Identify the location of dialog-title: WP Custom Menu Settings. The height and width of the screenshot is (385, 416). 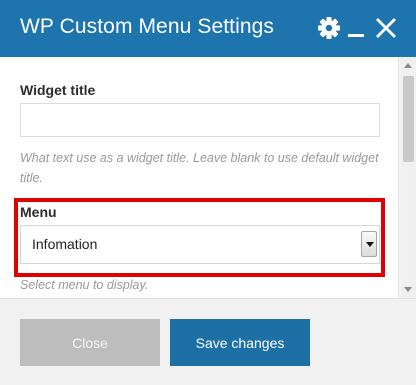
(147, 26).